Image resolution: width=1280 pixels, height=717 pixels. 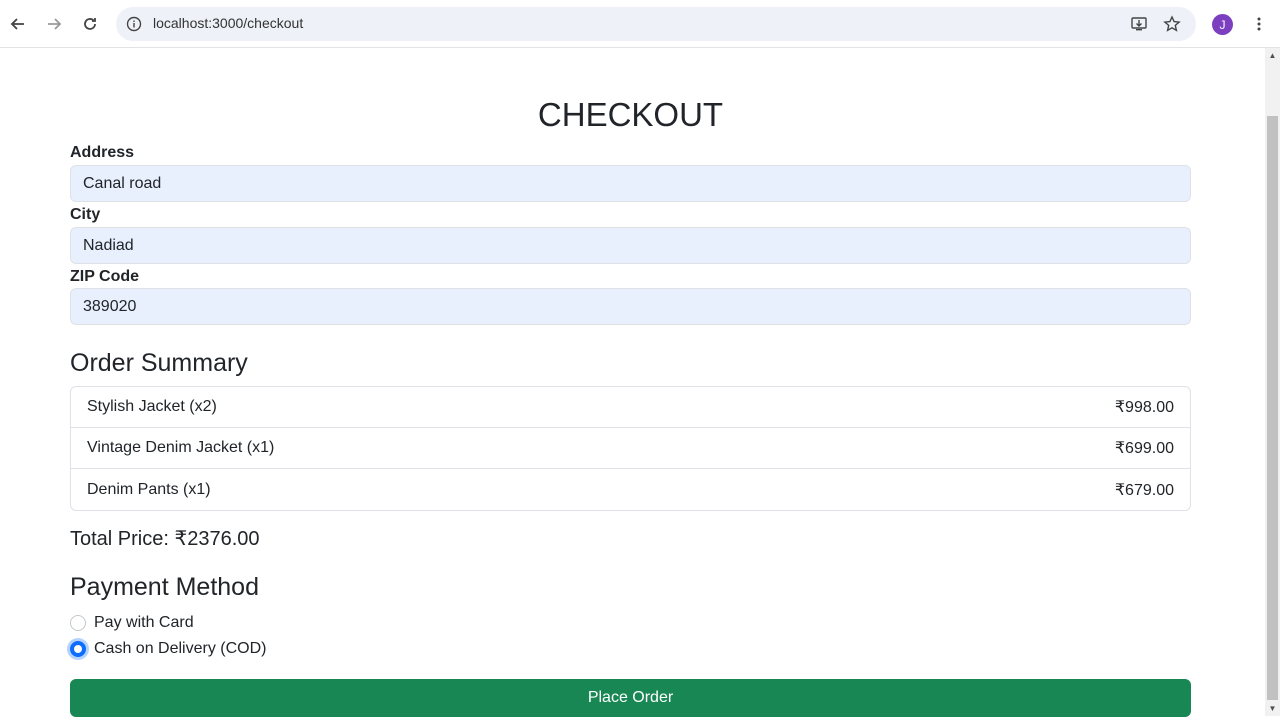 What do you see at coordinates (1272, 709) in the screenshot?
I see `scroll-down-arrow-icon: ▼` at bounding box center [1272, 709].